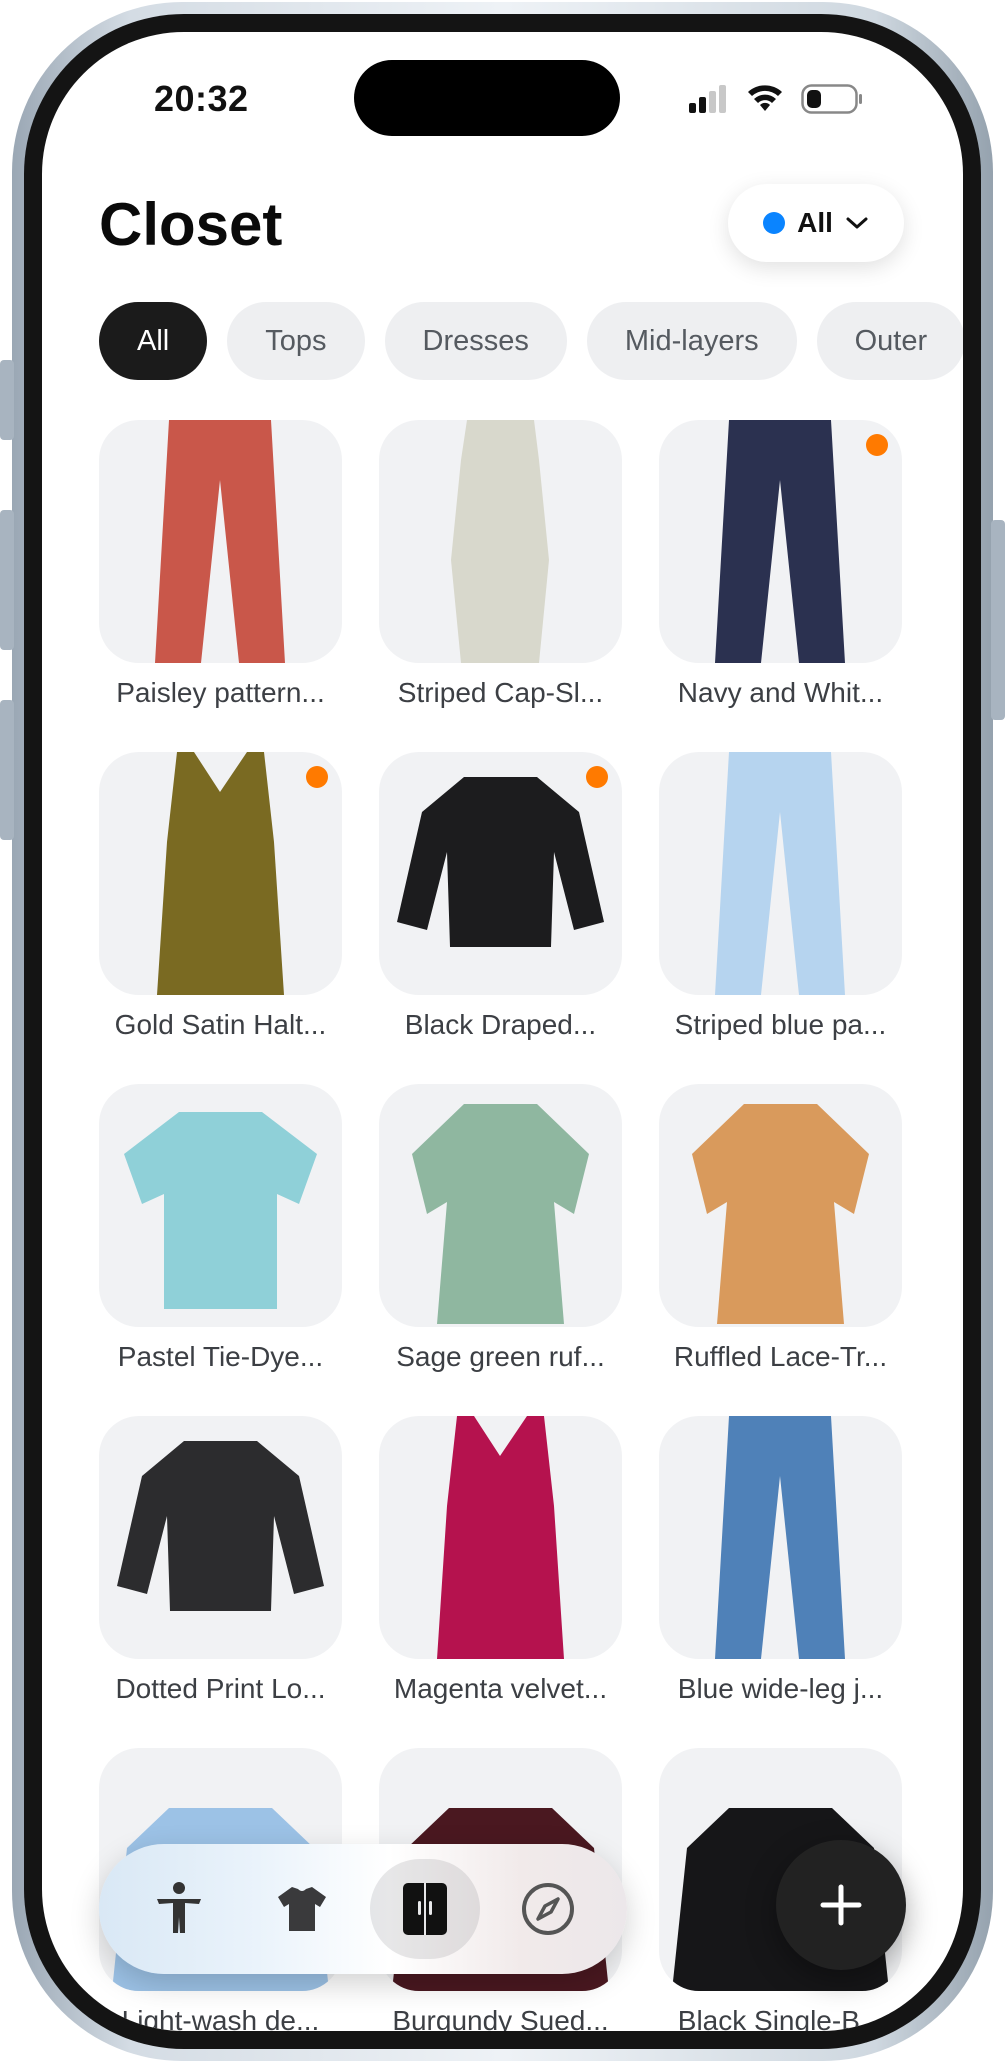 The height and width of the screenshot is (2063, 1005). I want to click on chip-dresses: Dresses, so click(475, 341).